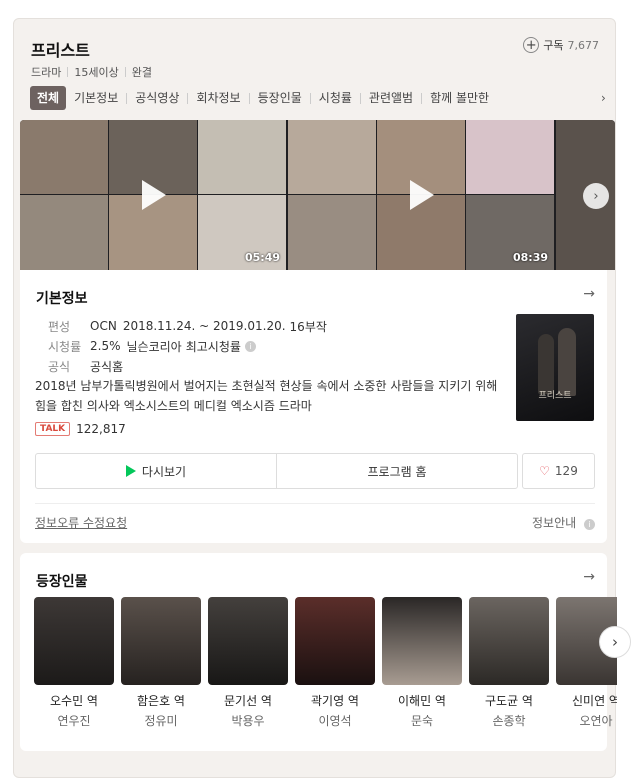 This screenshot has height=778, width=634. I want to click on cast-actor: 정유미, so click(161, 721).